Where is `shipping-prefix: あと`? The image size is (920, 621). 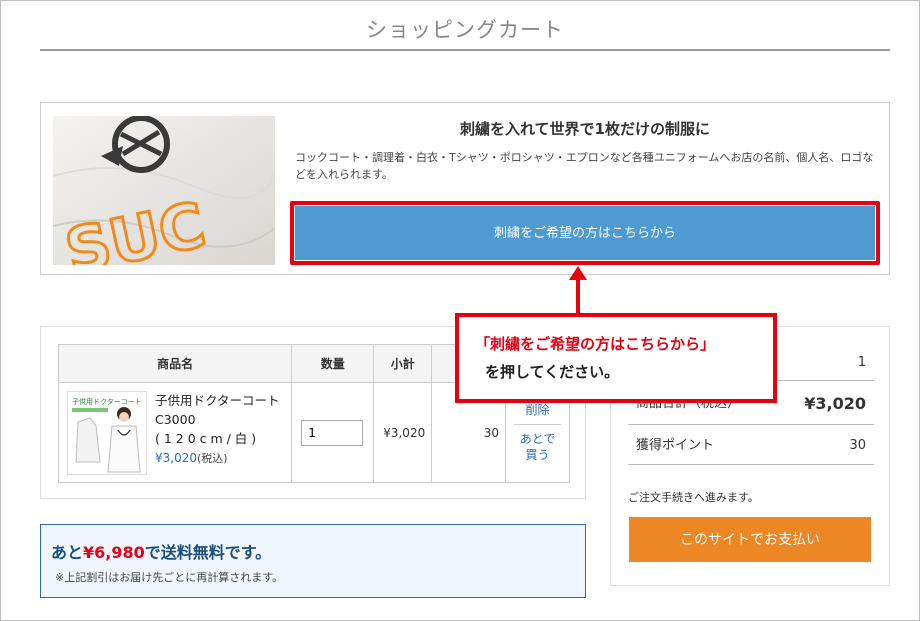
shipping-prefix: あと is located at coordinates (67, 552).